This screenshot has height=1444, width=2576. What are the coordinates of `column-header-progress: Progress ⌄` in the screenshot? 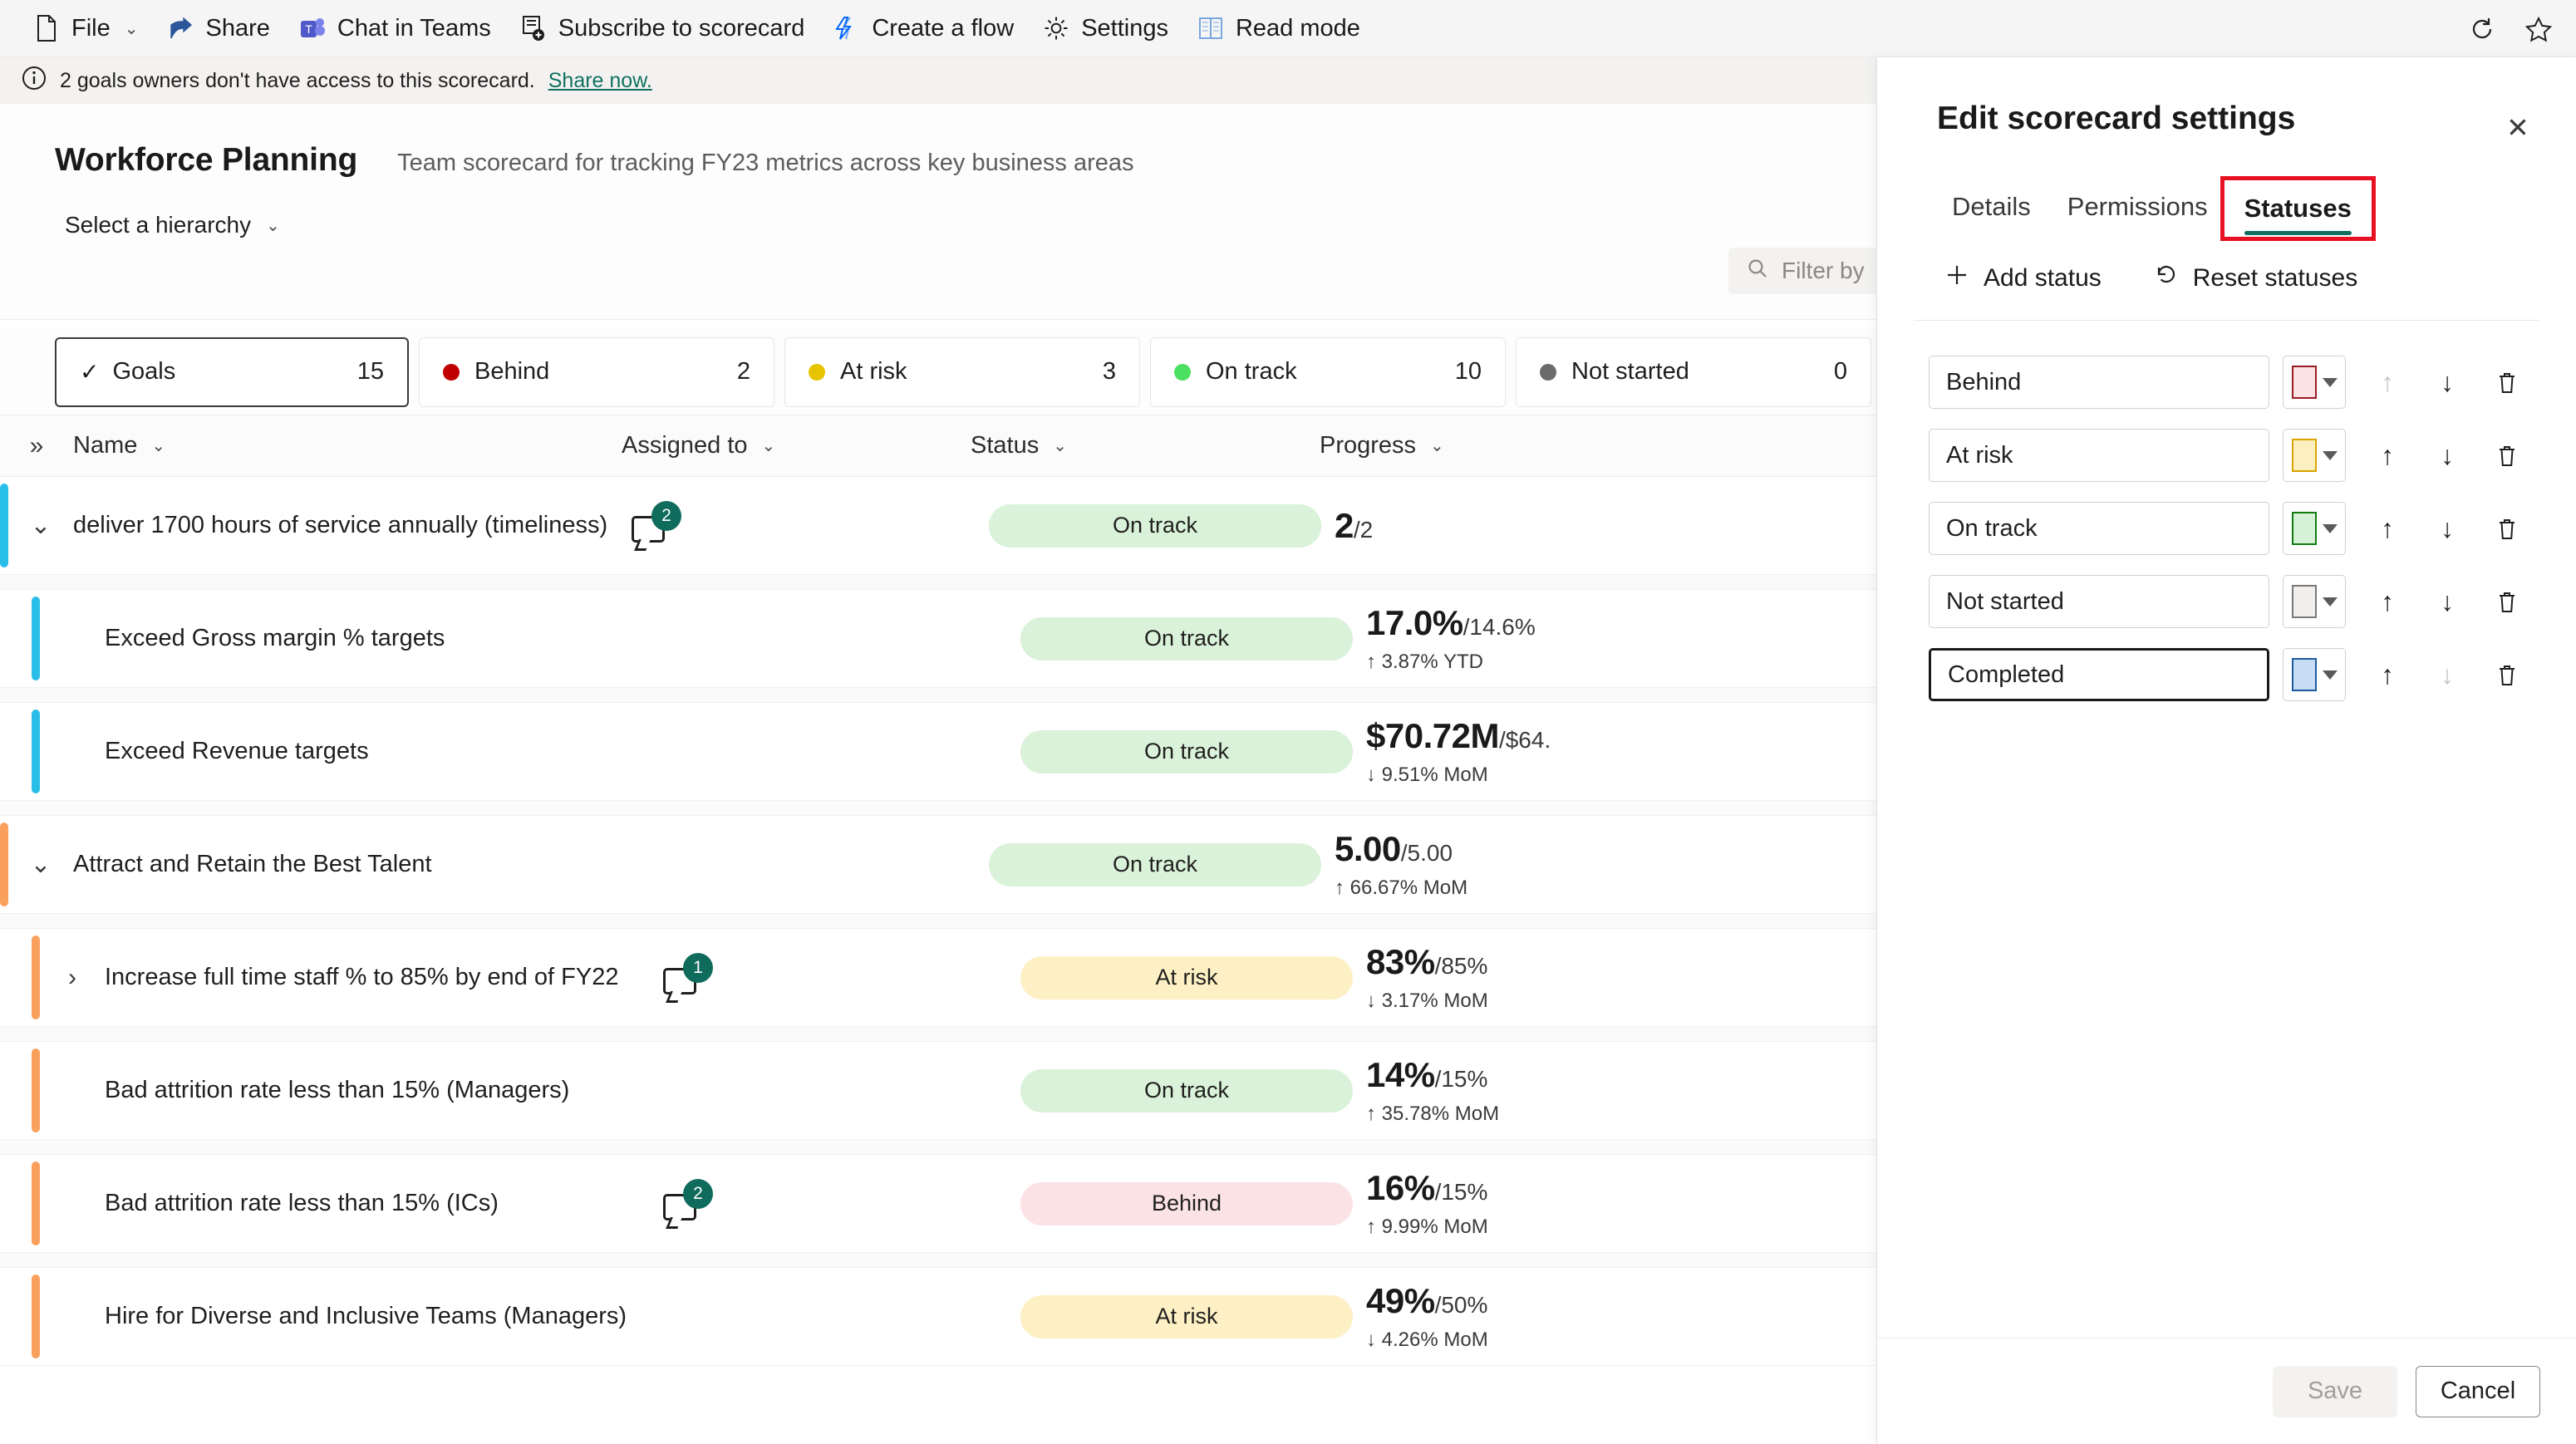 It's located at (1598, 445).